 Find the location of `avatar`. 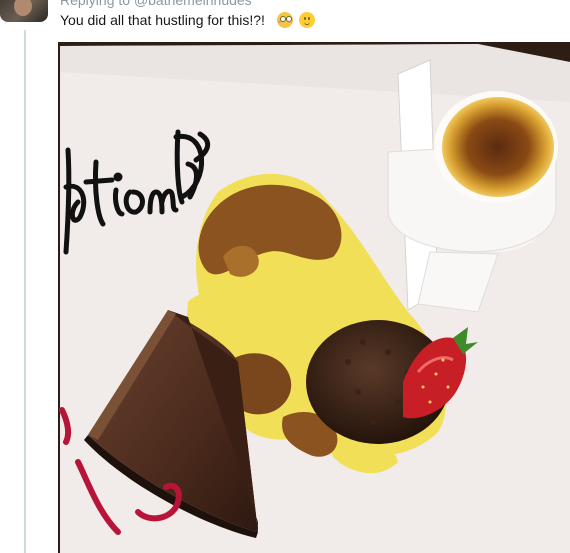

avatar is located at coordinates (24, 11).